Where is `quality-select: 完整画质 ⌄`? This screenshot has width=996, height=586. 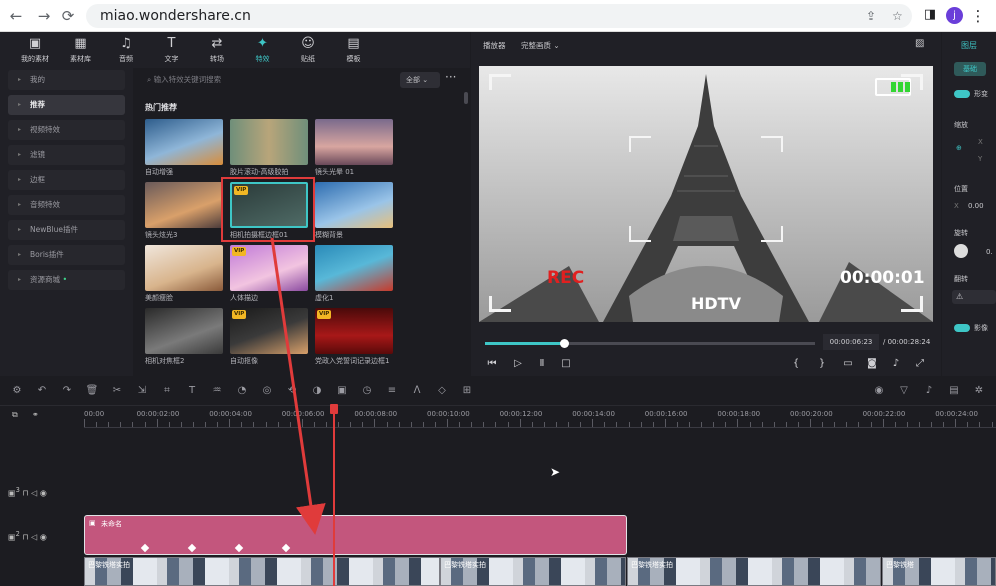
quality-select: 完整画质 ⌄ is located at coordinates (540, 45).